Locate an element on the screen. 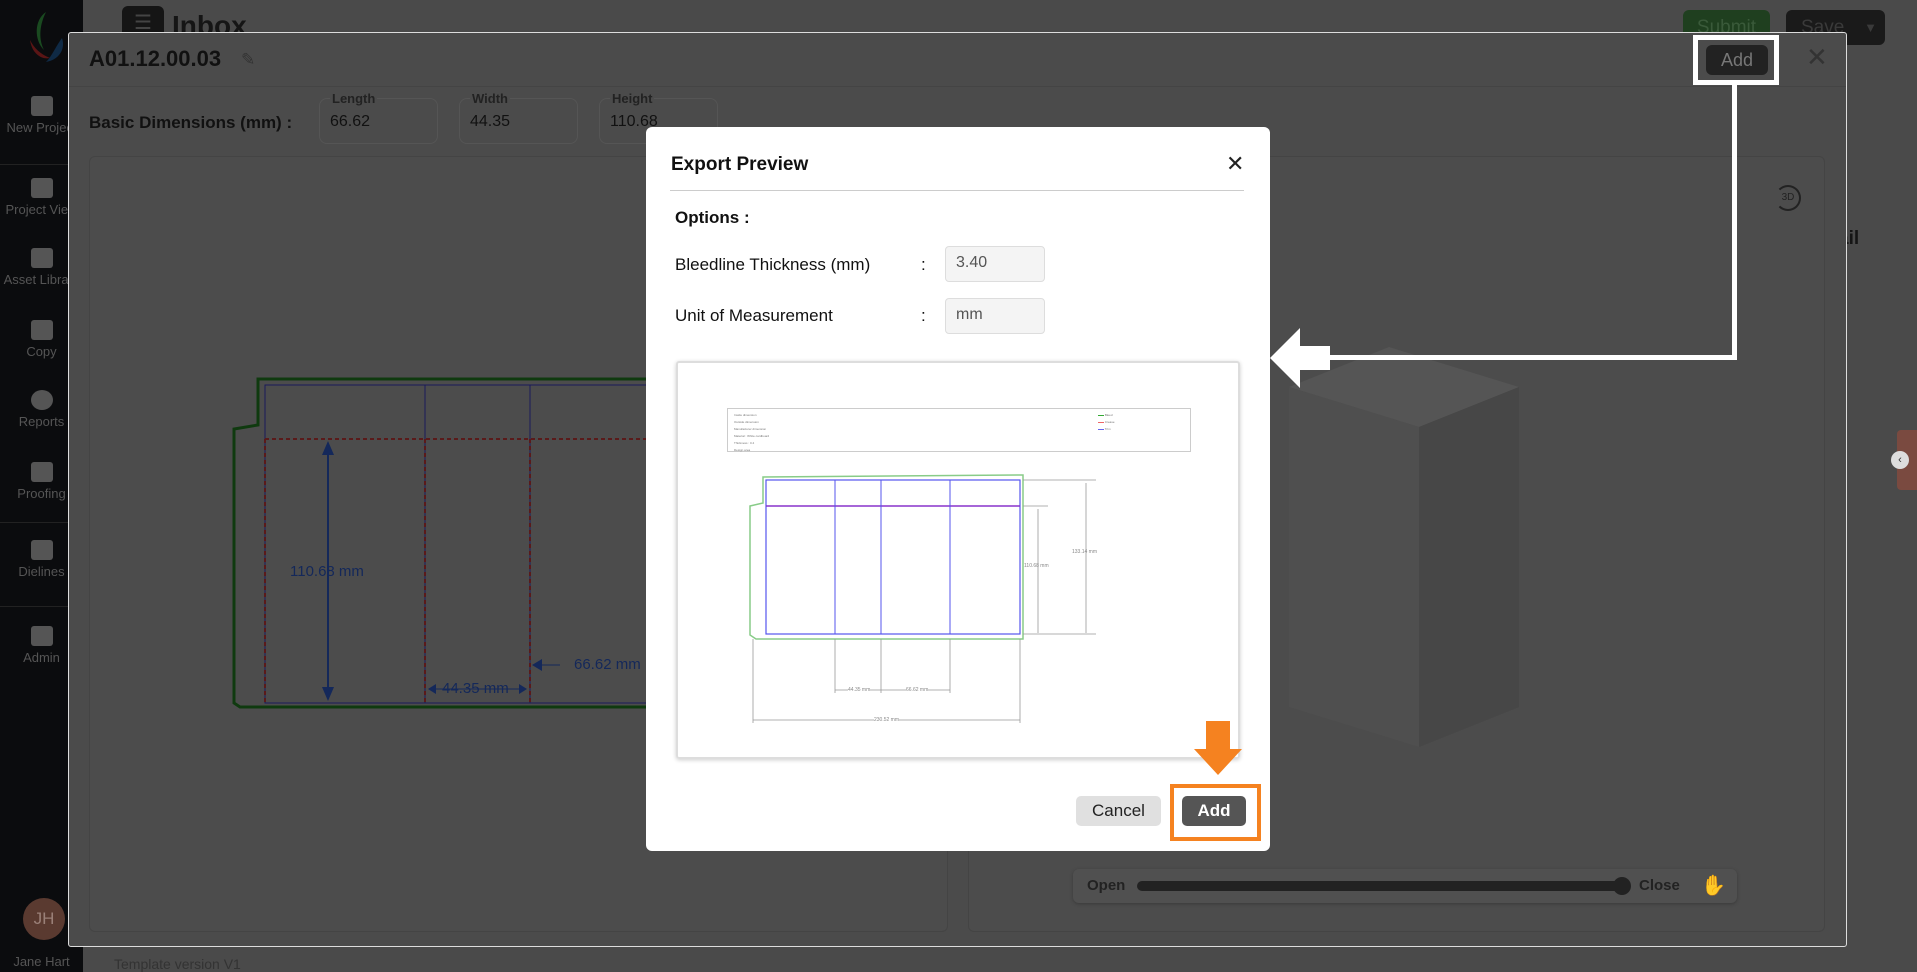 The image size is (1917, 972). sidebar-label: Reports is located at coordinates (41, 421).